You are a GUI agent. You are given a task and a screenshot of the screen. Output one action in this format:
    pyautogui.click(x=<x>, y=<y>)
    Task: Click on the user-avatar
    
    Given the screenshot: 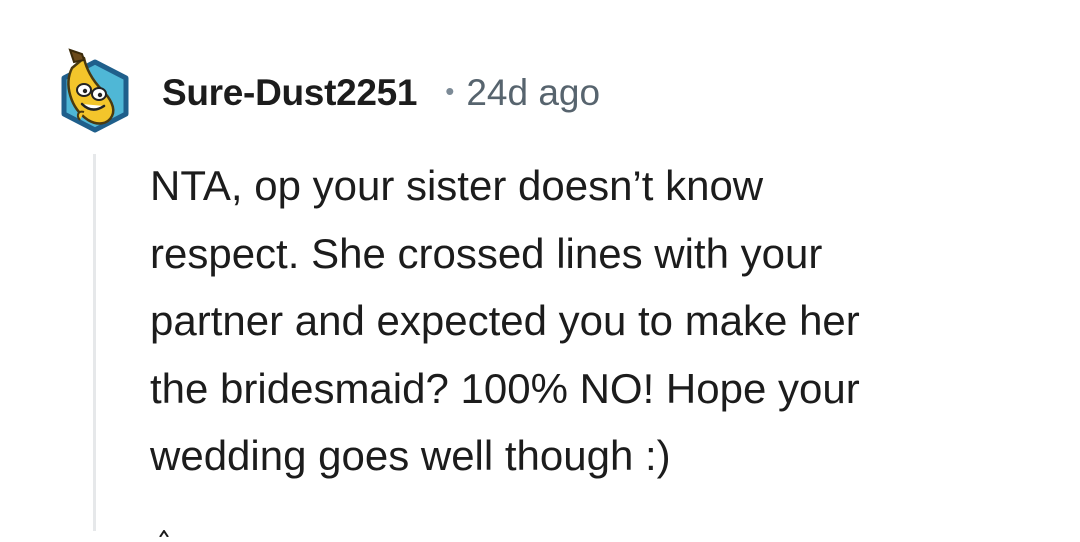 What is the action you would take?
    pyautogui.click(x=95, y=89)
    